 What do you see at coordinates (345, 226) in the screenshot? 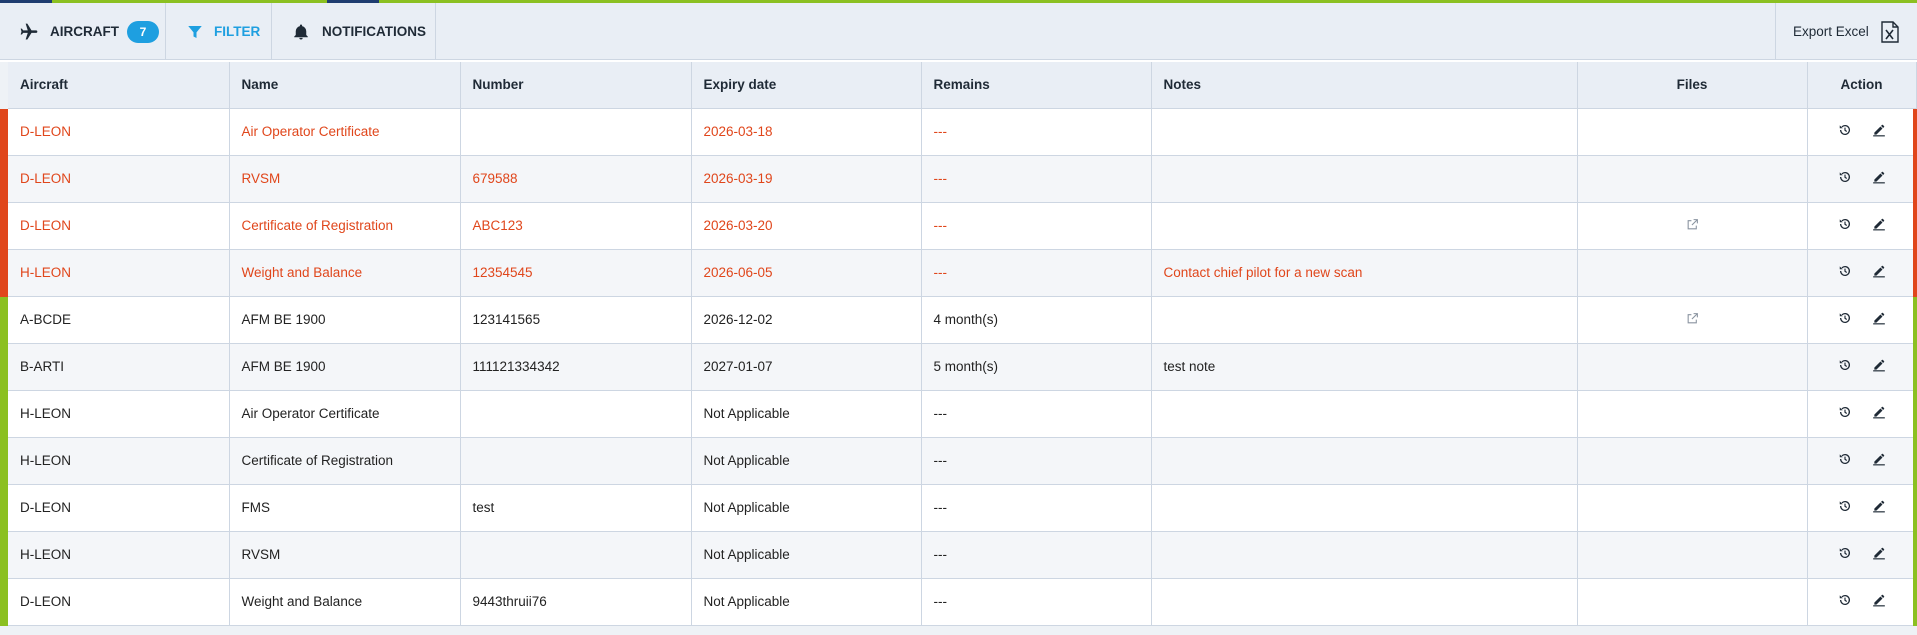
I see `cell-name: Certificate of Registration` at bounding box center [345, 226].